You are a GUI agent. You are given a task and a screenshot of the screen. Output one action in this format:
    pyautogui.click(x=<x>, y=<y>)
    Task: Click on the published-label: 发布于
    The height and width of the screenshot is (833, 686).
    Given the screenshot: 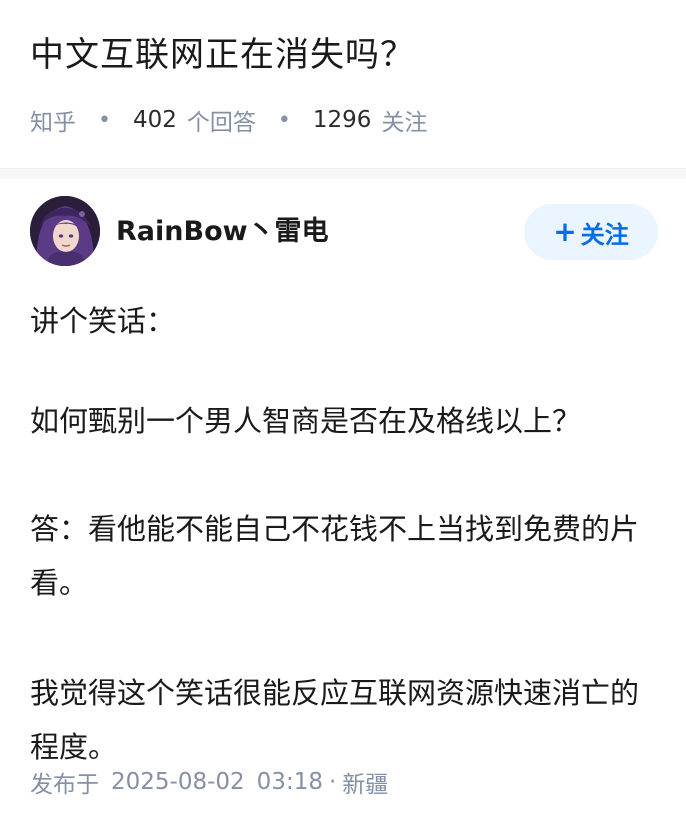 What is the action you would take?
    pyautogui.click(x=64, y=785)
    